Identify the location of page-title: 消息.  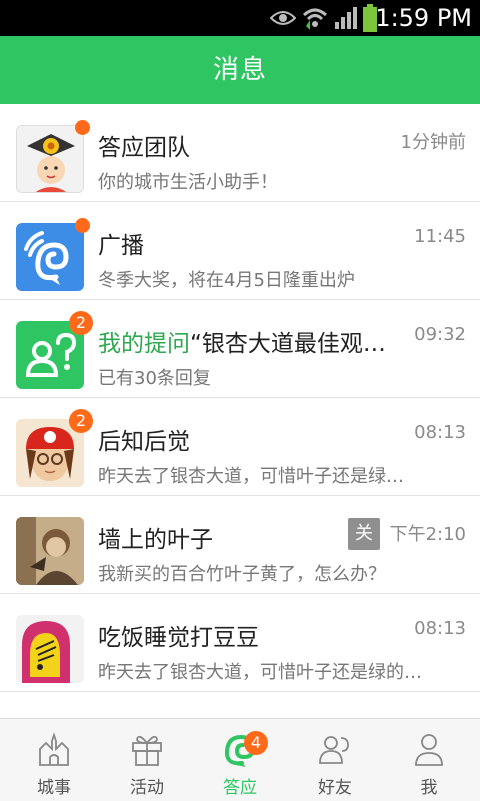
(240, 70).